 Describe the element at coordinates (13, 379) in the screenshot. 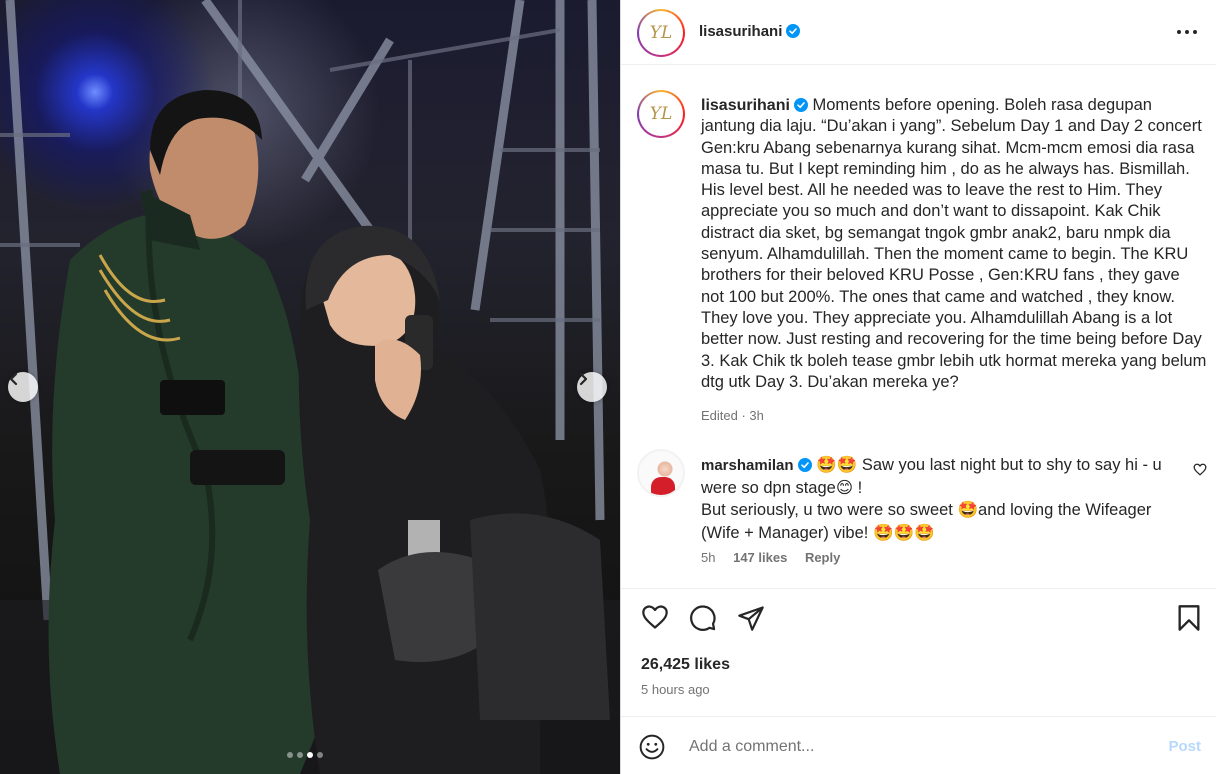

I see `chevron-left-icon` at that location.